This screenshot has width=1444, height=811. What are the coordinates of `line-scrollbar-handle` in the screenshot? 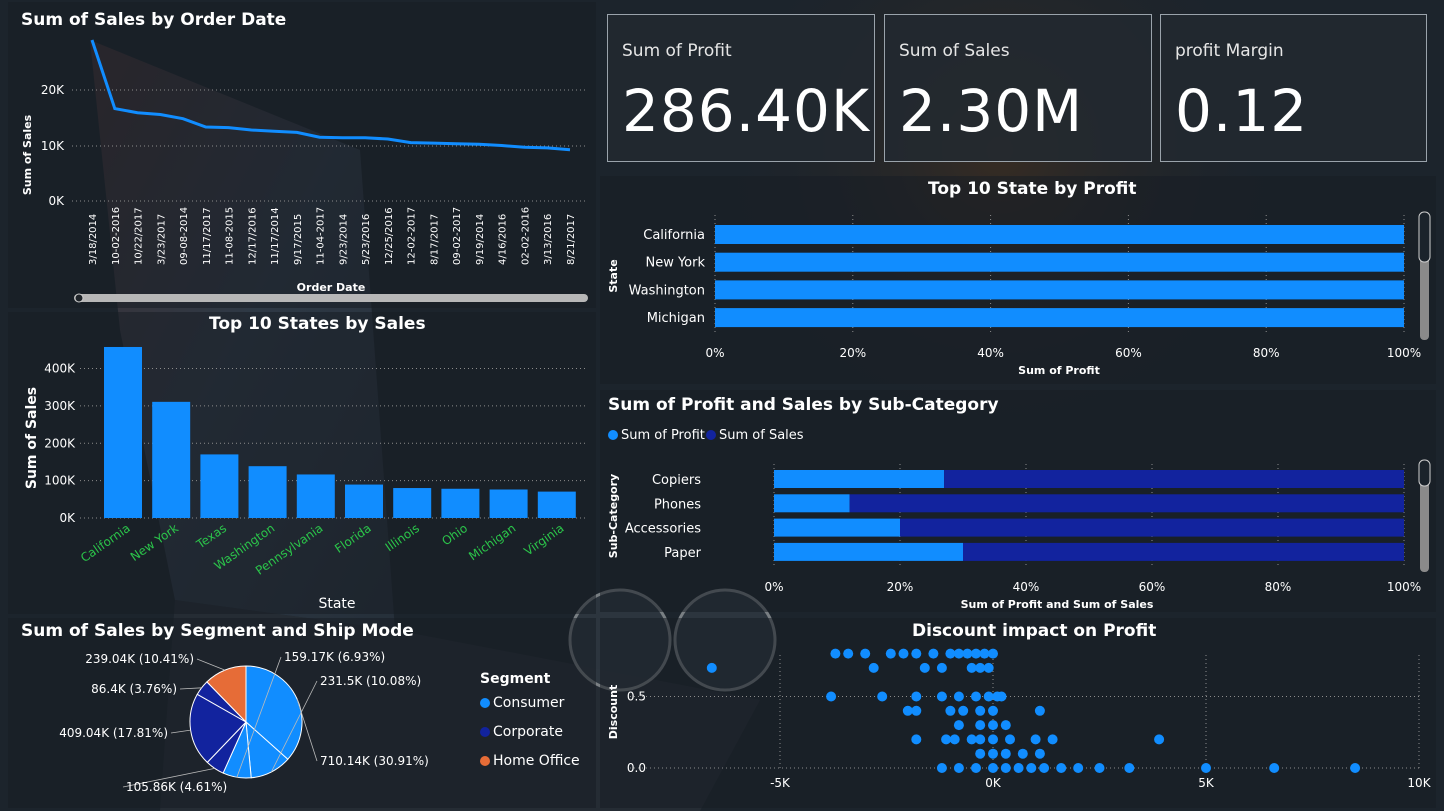 It's located at (79, 298).